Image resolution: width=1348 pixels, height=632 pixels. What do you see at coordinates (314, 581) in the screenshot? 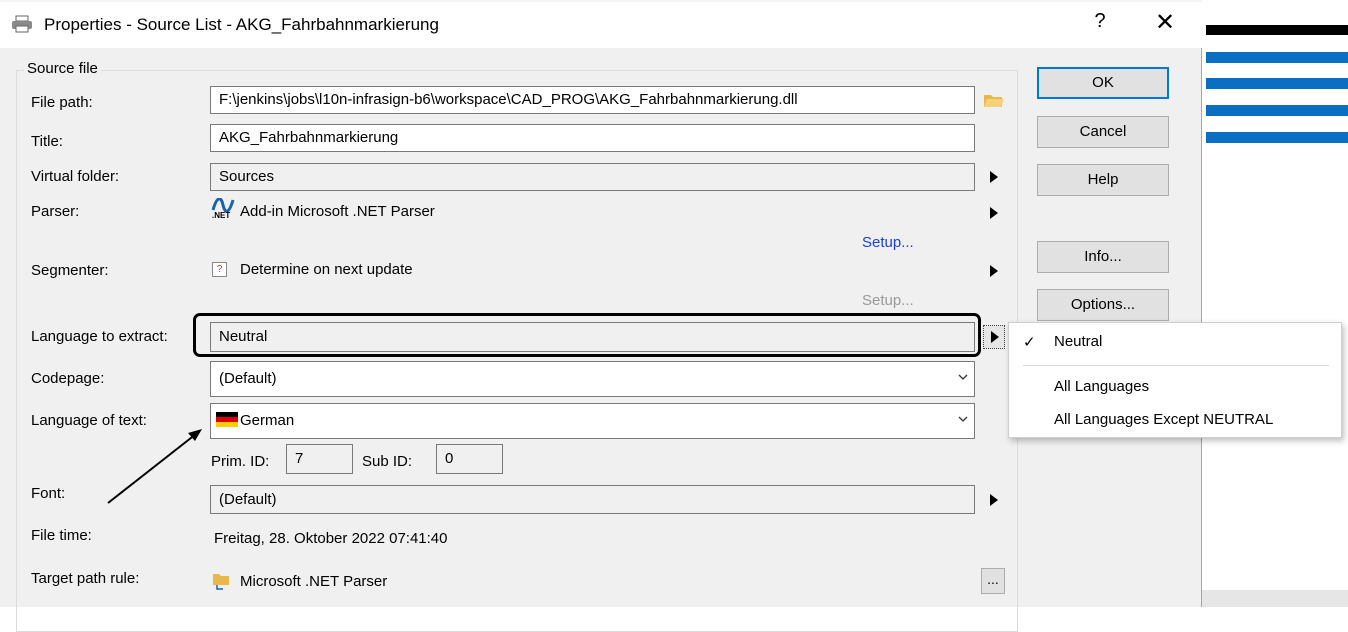
I see `target-path-rule-value: Microsoft .NET Parser` at bounding box center [314, 581].